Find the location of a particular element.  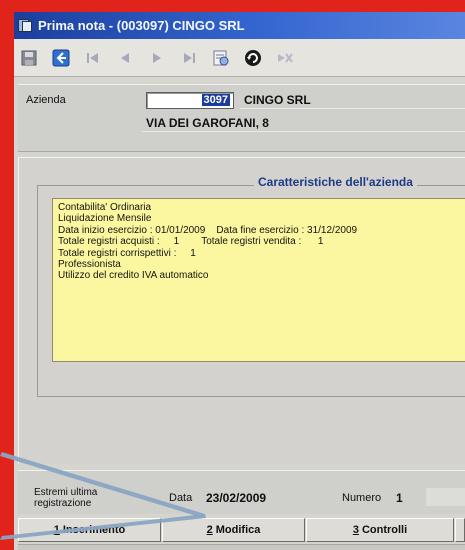

controlli-label: Controlli is located at coordinates (384, 530).